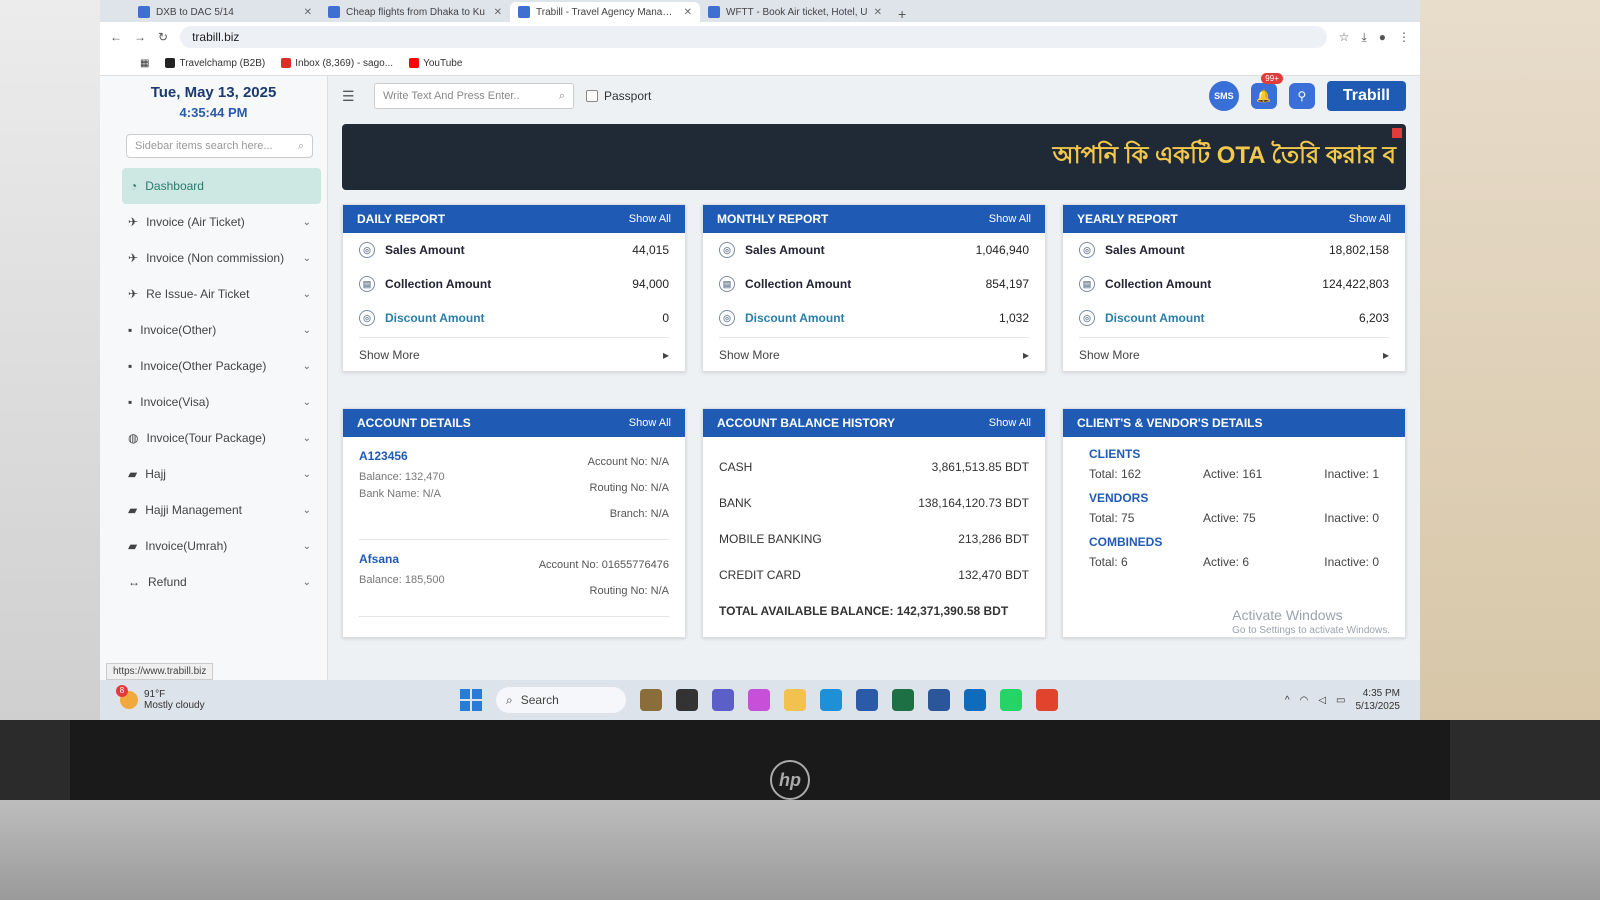 The image size is (1600, 900). I want to click on download-icon: ⤓, so click(1363, 37).